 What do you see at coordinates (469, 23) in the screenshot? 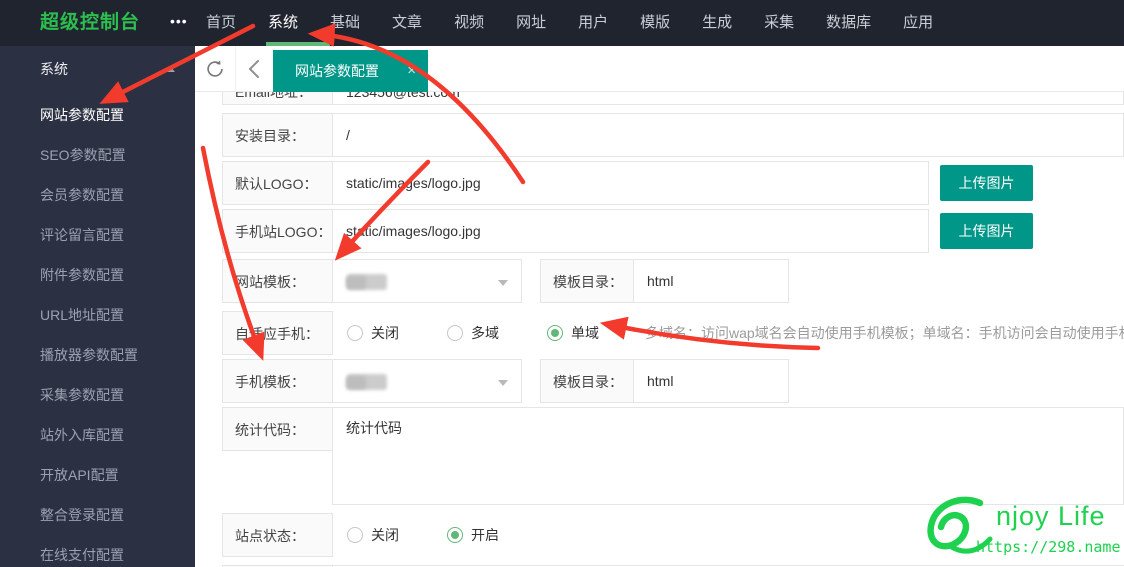
I see `nav-item-video: 视频` at bounding box center [469, 23].